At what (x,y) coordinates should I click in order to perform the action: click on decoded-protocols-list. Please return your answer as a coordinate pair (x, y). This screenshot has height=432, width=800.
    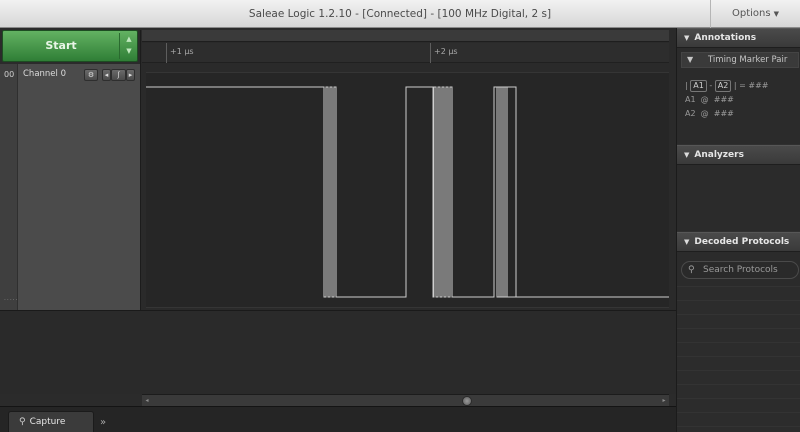
    Looking at the image, I should click on (738, 359).